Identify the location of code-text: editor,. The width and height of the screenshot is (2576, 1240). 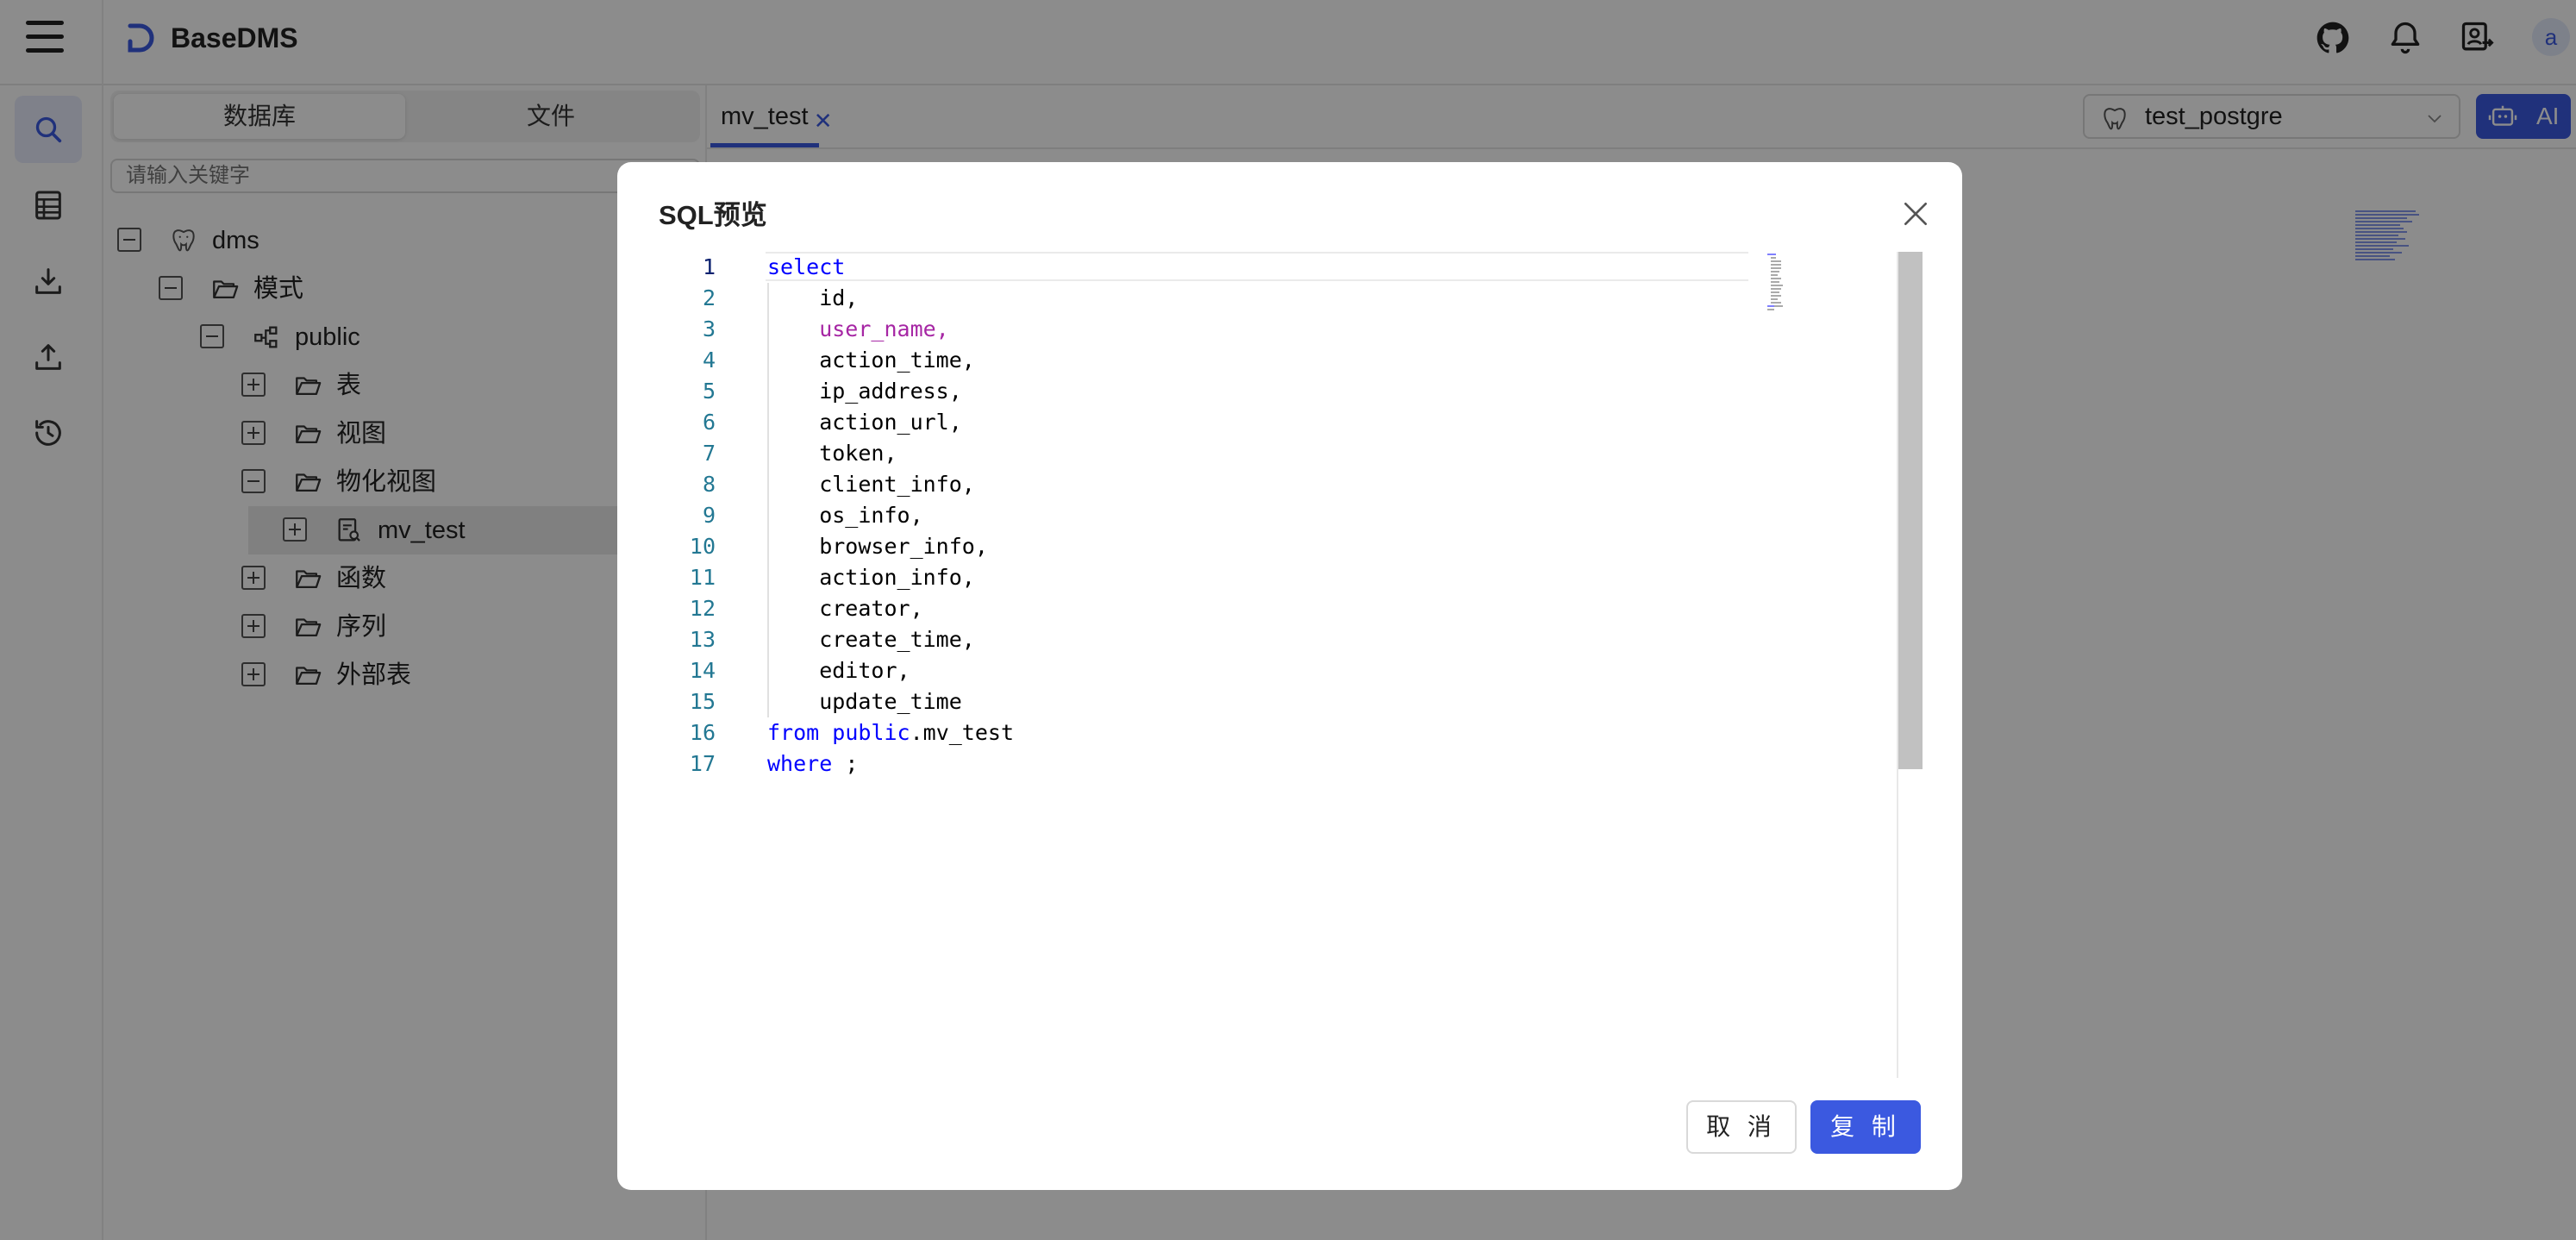
(838, 670).